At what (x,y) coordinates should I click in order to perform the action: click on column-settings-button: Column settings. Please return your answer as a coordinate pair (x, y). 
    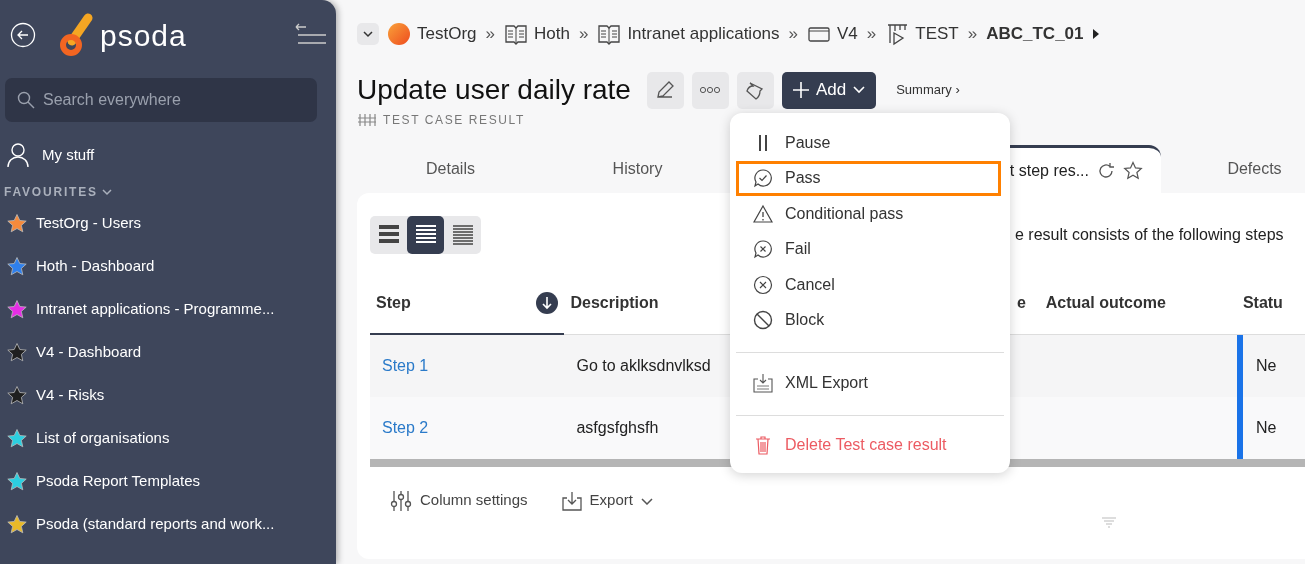
    Looking at the image, I should click on (459, 500).